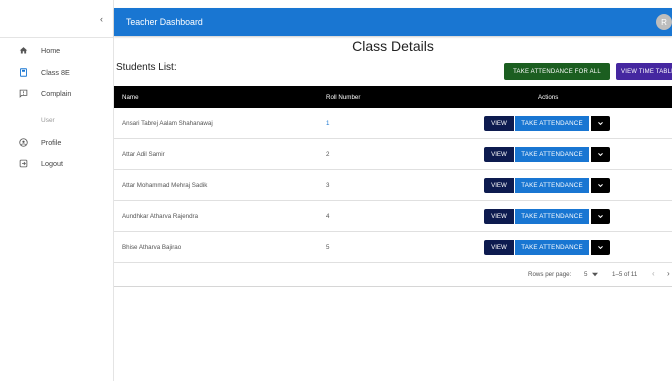  Describe the element at coordinates (625, 274) in the screenshot. I see `pagination-range: 1–5 of 11` at that location.